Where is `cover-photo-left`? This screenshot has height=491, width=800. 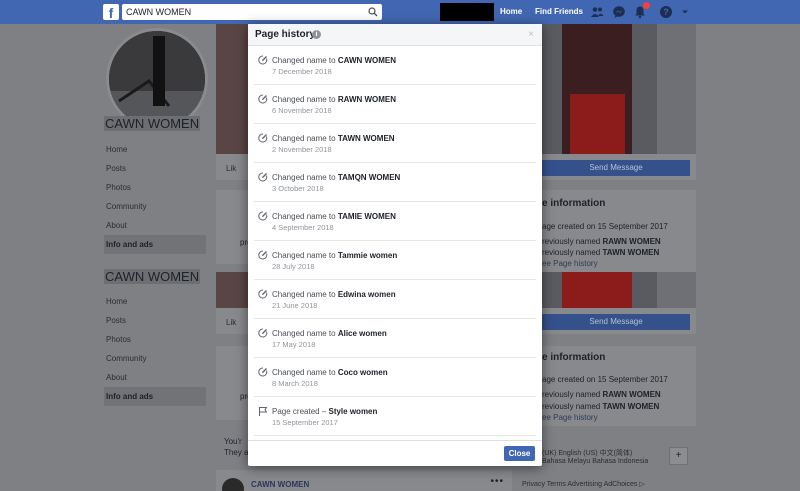 cover-photo-left is located at coordinates (232, 89).